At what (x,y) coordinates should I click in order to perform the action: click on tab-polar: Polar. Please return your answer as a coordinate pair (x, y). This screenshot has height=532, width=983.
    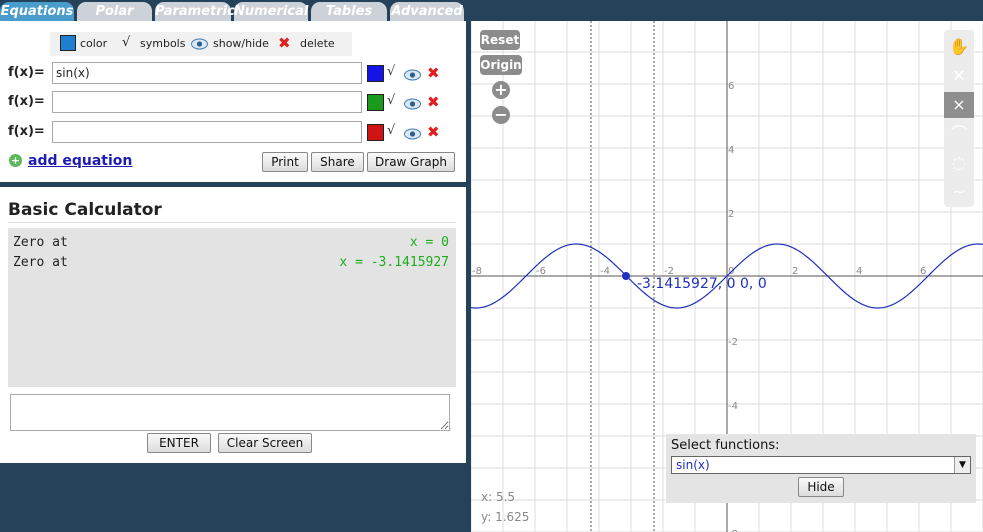
    Looking at the image, I should click on (114, 11).